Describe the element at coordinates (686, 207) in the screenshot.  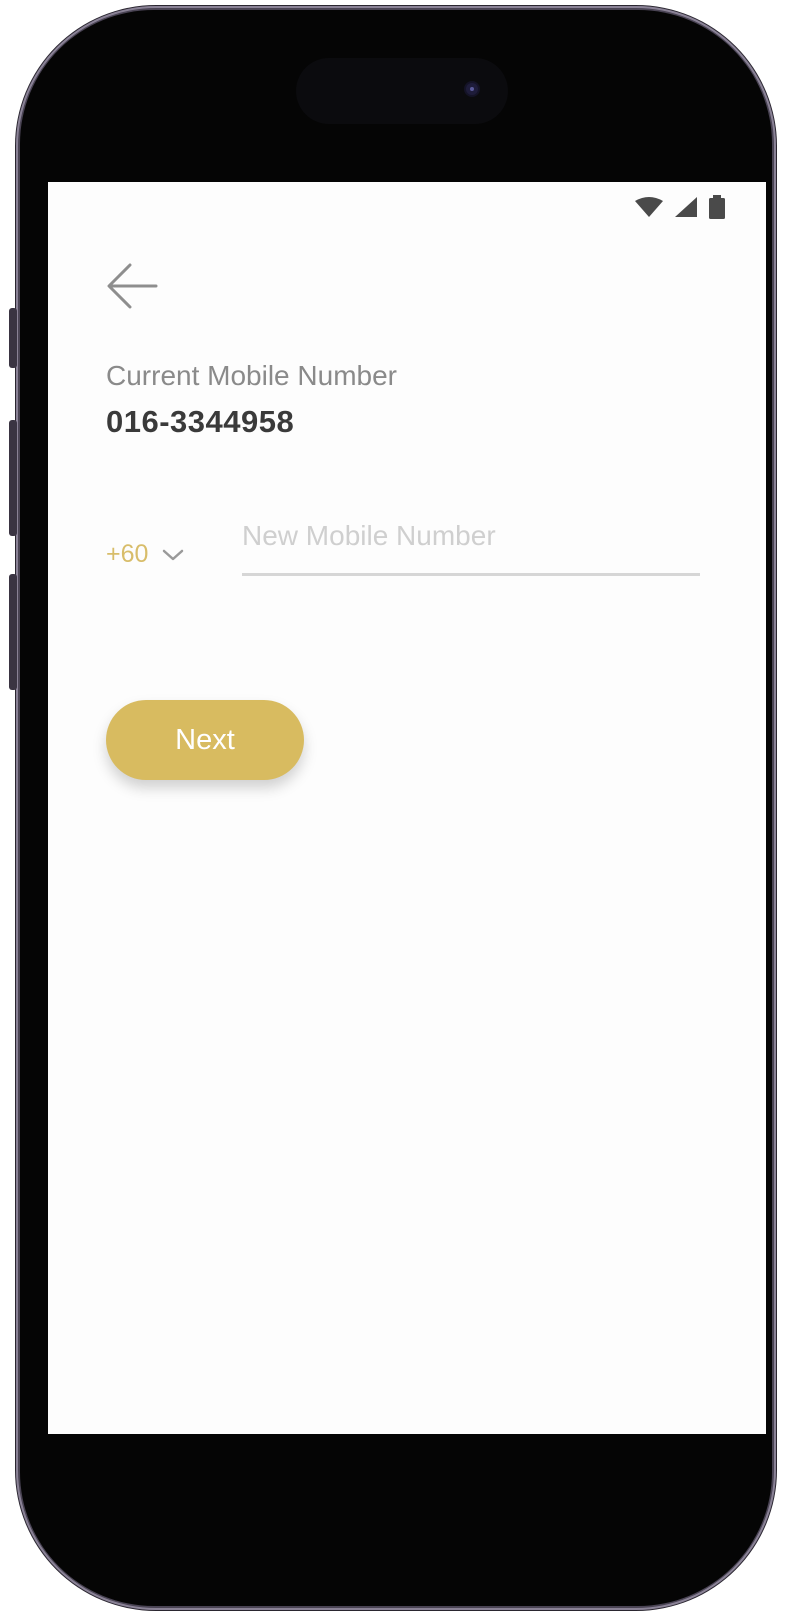
I see `signal-icon` at that location.